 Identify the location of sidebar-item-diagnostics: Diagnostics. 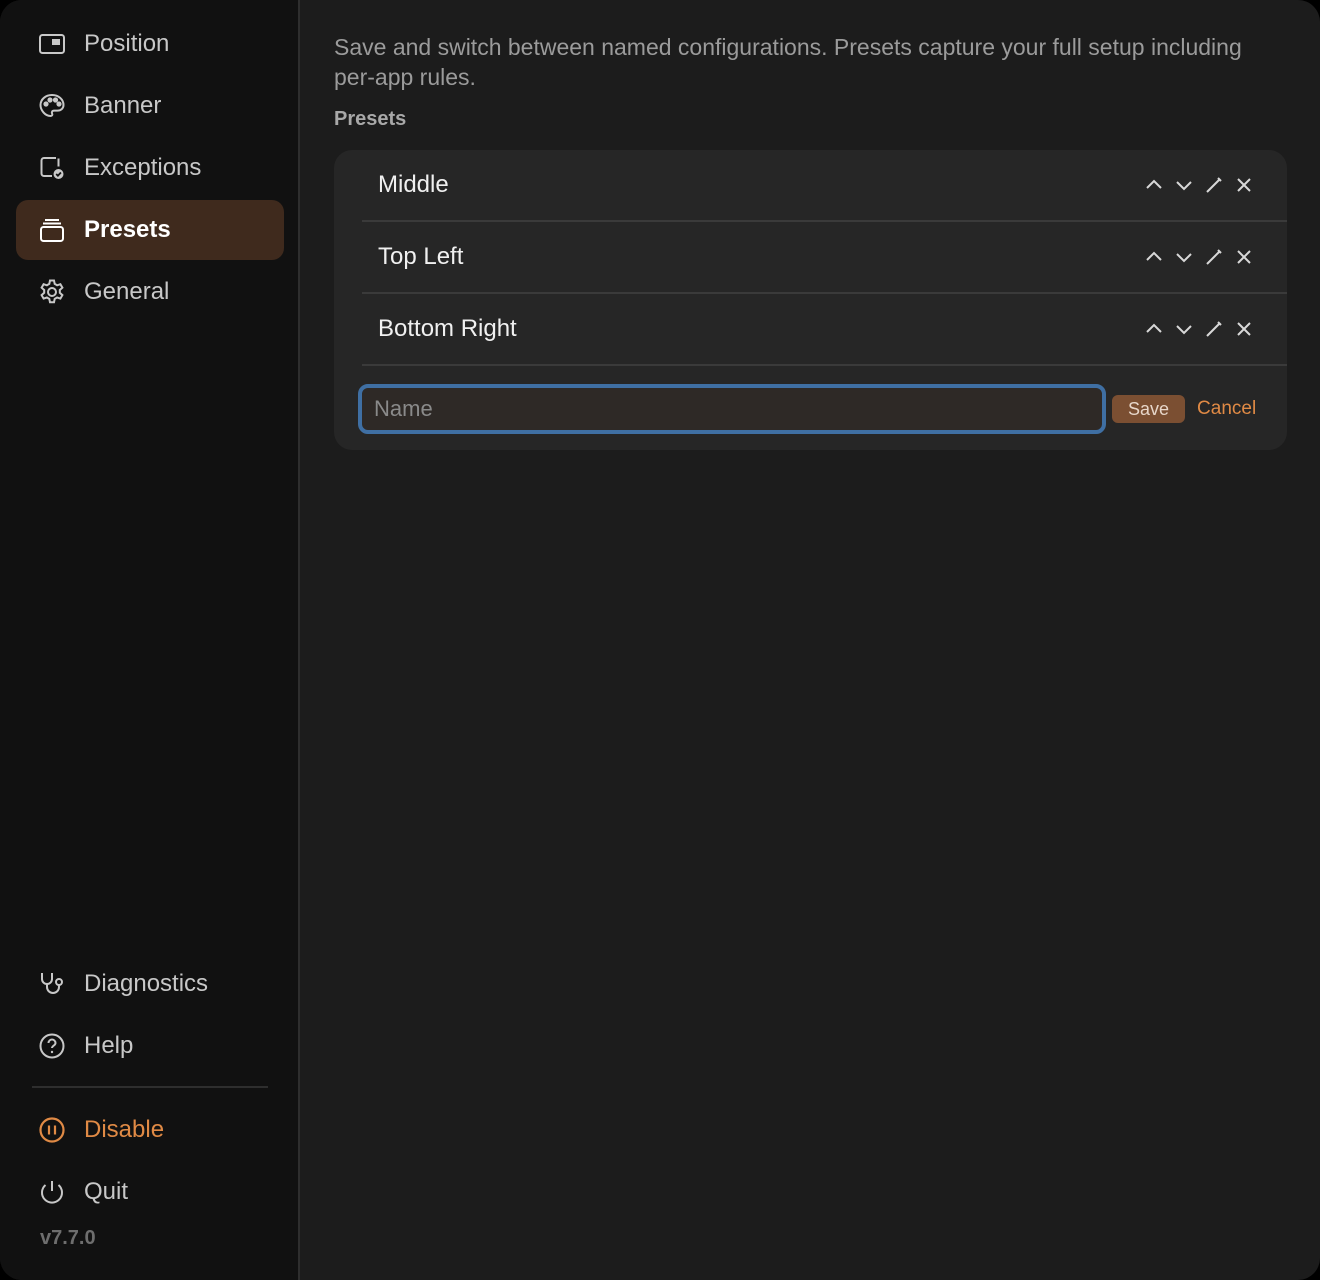
(150, 984).